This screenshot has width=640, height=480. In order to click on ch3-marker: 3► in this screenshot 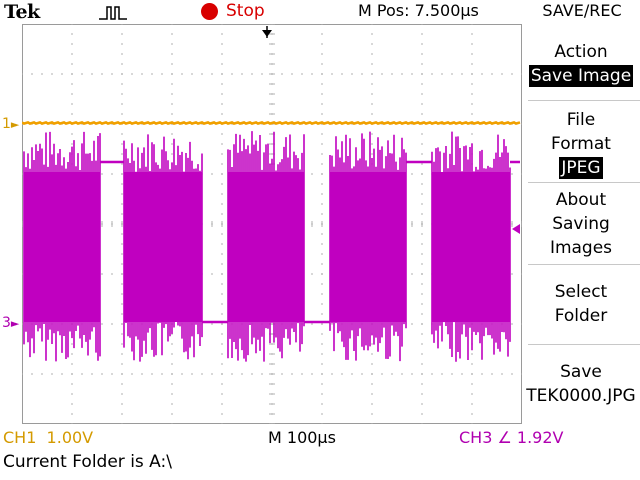, I will do `click(11, 323)`.